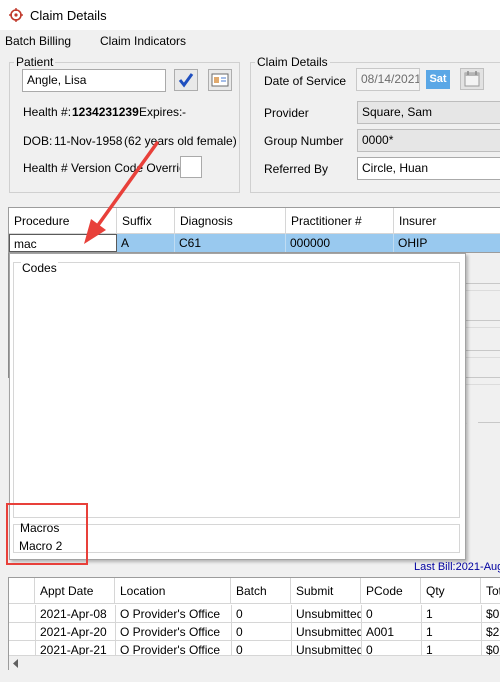  Describe the element at coordinates (490, 632) in the screenshot. I see `total-cell: $23` at that location.